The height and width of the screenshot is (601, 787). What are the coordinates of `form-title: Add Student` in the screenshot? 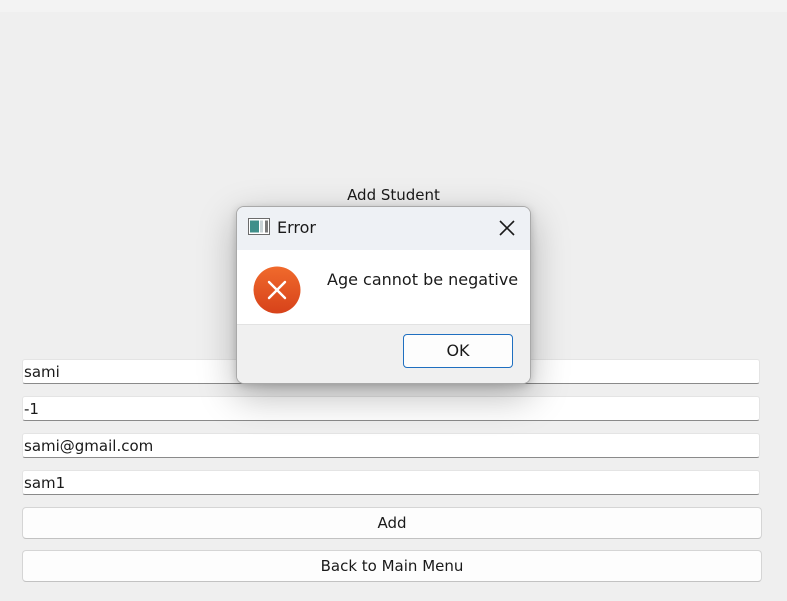 It's located at (393, 195).